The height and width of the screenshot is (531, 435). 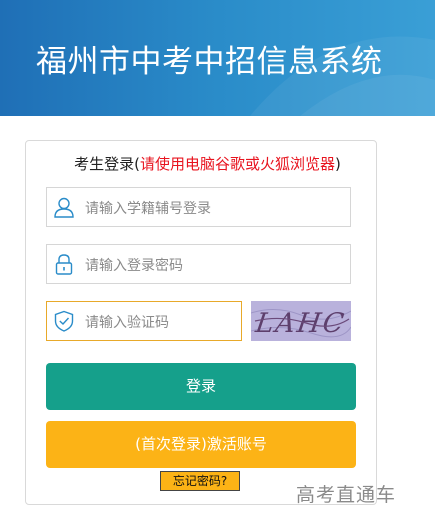 I want to click on forgot-password-button: 忘记密码?, so click(x=200, y=481).